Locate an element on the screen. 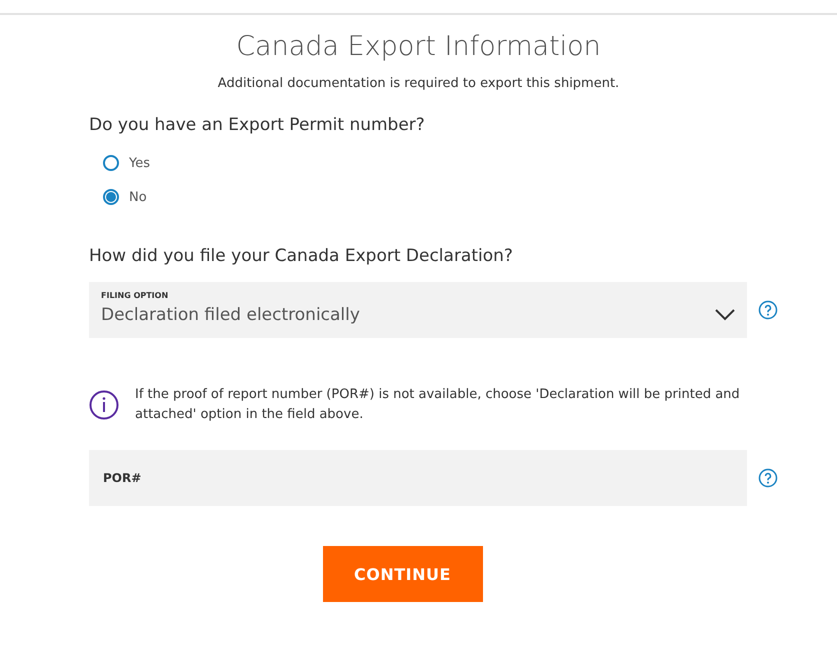 Image resolution: width=837 pixels, height=657 pixels. filing-option-select: FILING OPTION Declaration filed electronically is located at coordinates (418, 310).